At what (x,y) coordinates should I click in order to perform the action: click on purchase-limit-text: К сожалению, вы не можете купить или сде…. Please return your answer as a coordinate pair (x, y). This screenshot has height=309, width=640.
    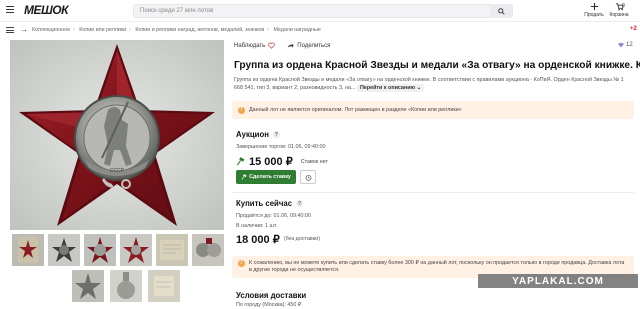
    Looking at the image, I should click on (437, 266).